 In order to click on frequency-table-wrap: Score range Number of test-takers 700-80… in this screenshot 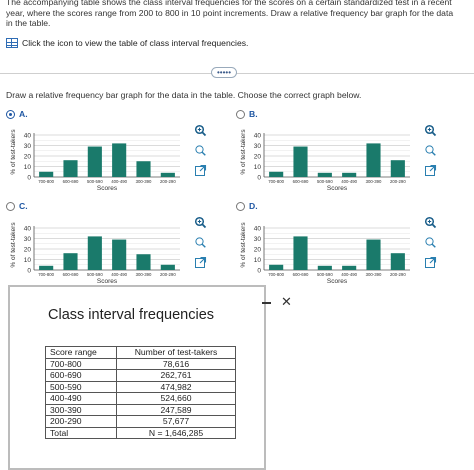, I will do `click(140, 392)`.